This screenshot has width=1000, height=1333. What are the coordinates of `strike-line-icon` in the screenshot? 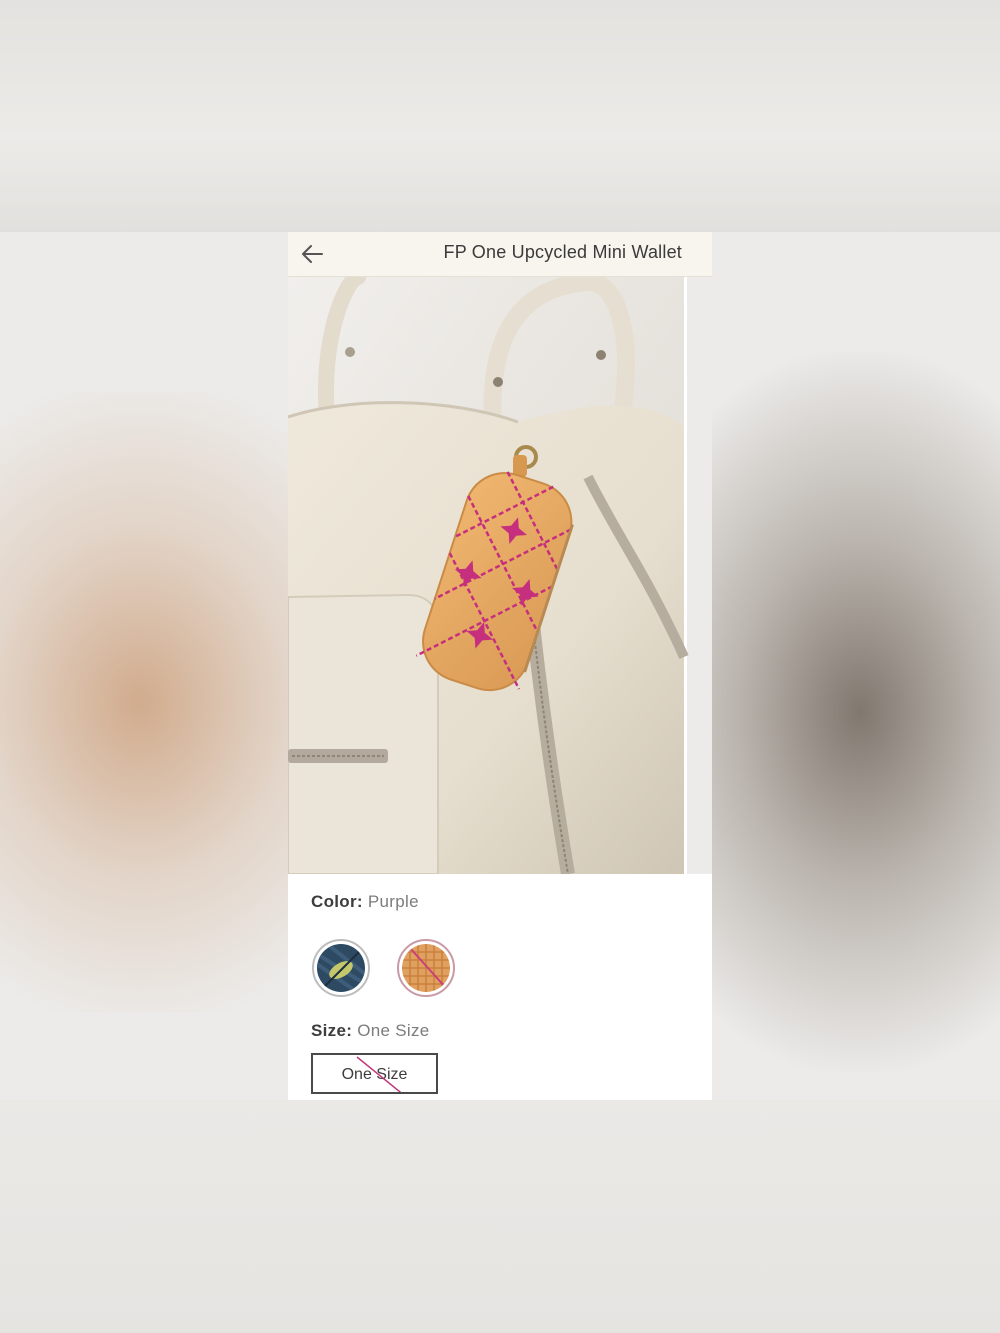 It's located at (379, 1074).